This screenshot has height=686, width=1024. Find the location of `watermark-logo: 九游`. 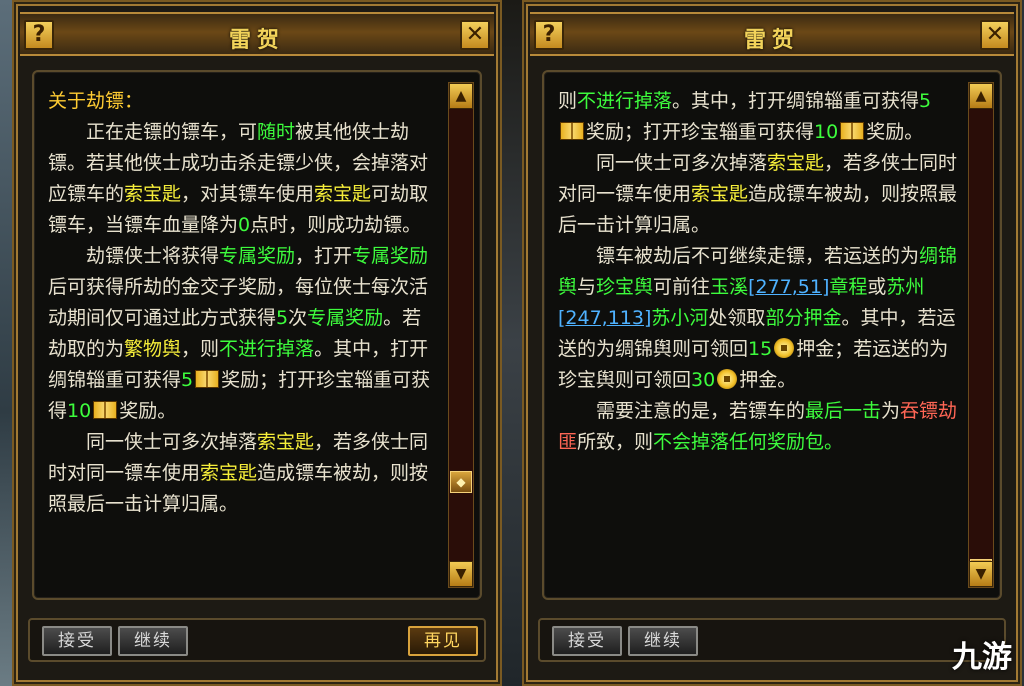

watermark-logo: 九游 is located at coordinates (982, 657).